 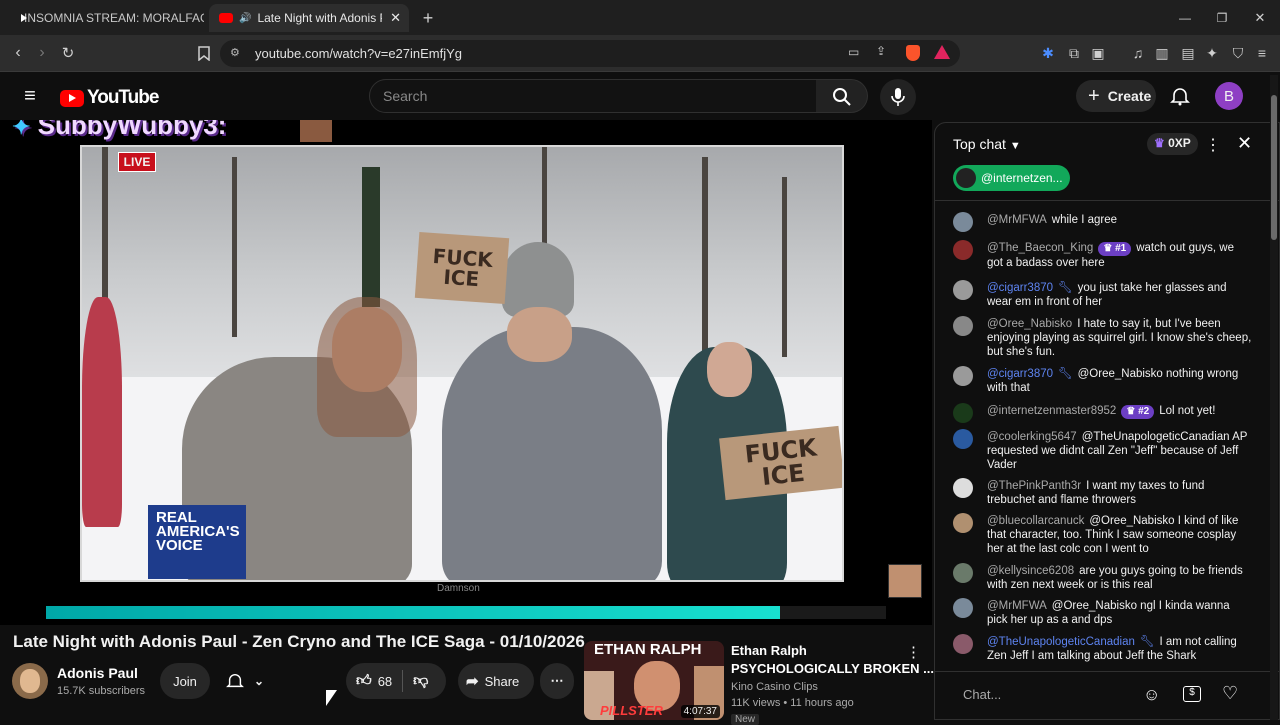 What do you see at coordinates (369, 681) in the screenshot?
I see `like-button: 👍︎ 68` at bounding box center [369, 681].